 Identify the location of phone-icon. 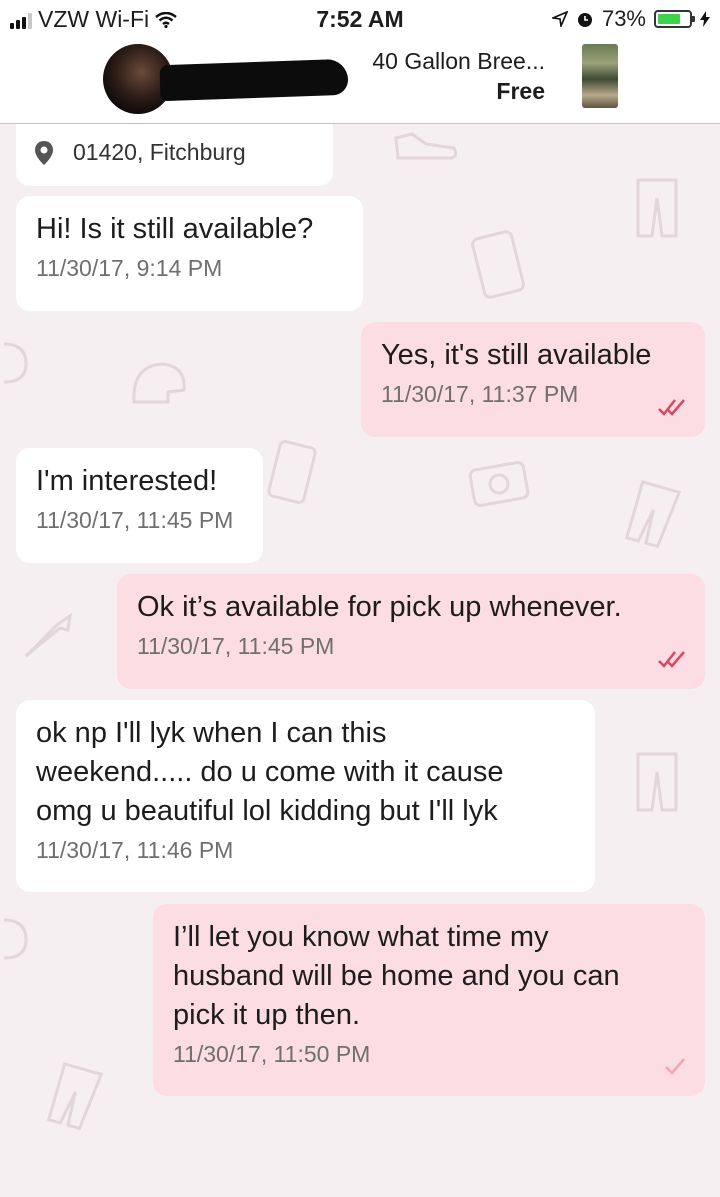
(498, 264).